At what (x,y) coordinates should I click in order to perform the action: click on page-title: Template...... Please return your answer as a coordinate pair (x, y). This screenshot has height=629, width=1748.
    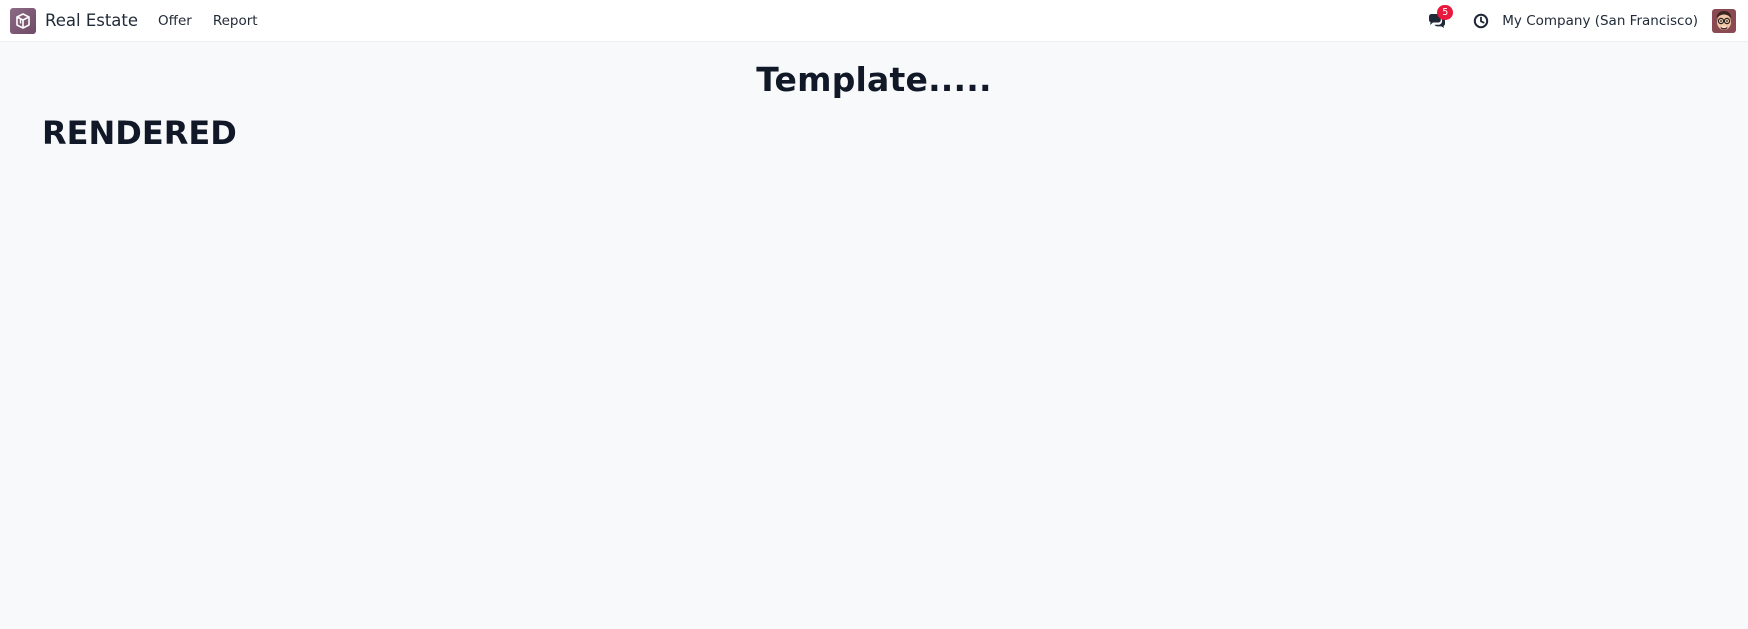
    Looking at the image, I should click on (874, 79).